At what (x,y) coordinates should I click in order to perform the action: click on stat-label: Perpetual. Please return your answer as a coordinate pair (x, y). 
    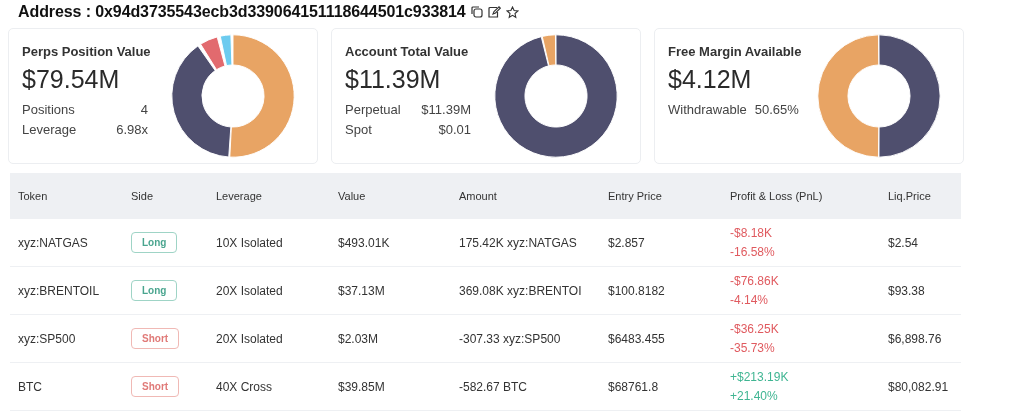
    Looking at the image, I should click on (373, 109).